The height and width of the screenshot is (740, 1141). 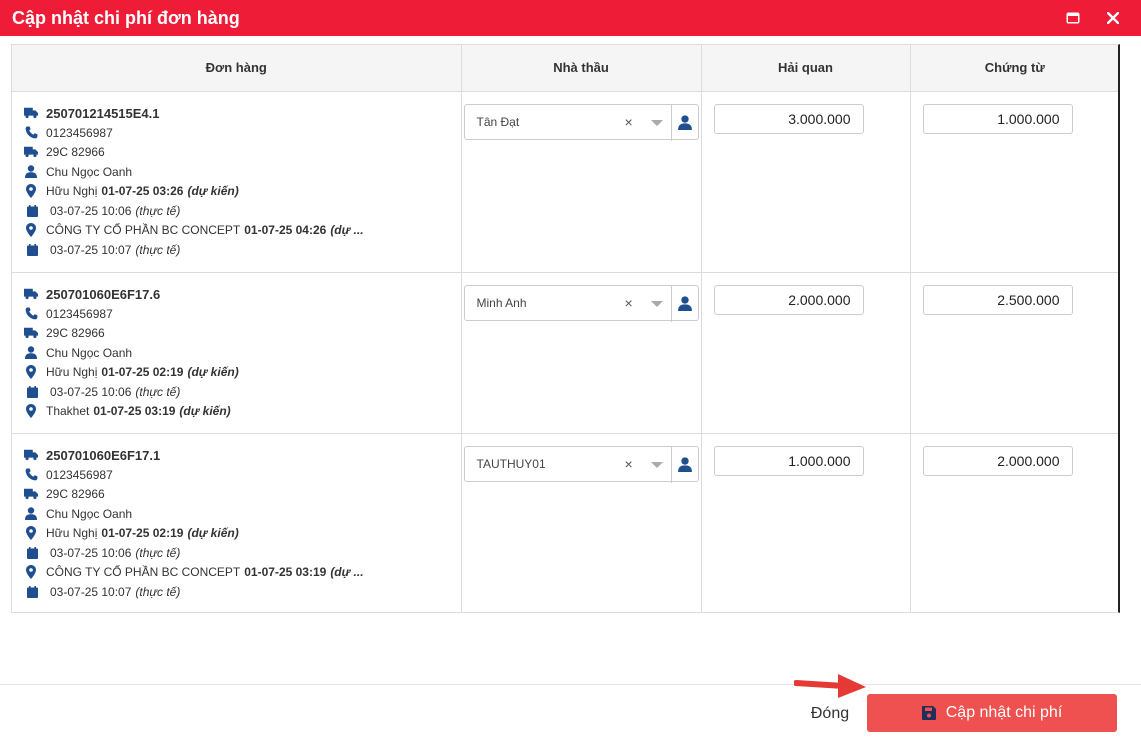 What do you see at coordinates (581, 522) in the screenshot?
I see `contractor-cell: TAUTHUY01 ×` at bounding box center [581, 522].